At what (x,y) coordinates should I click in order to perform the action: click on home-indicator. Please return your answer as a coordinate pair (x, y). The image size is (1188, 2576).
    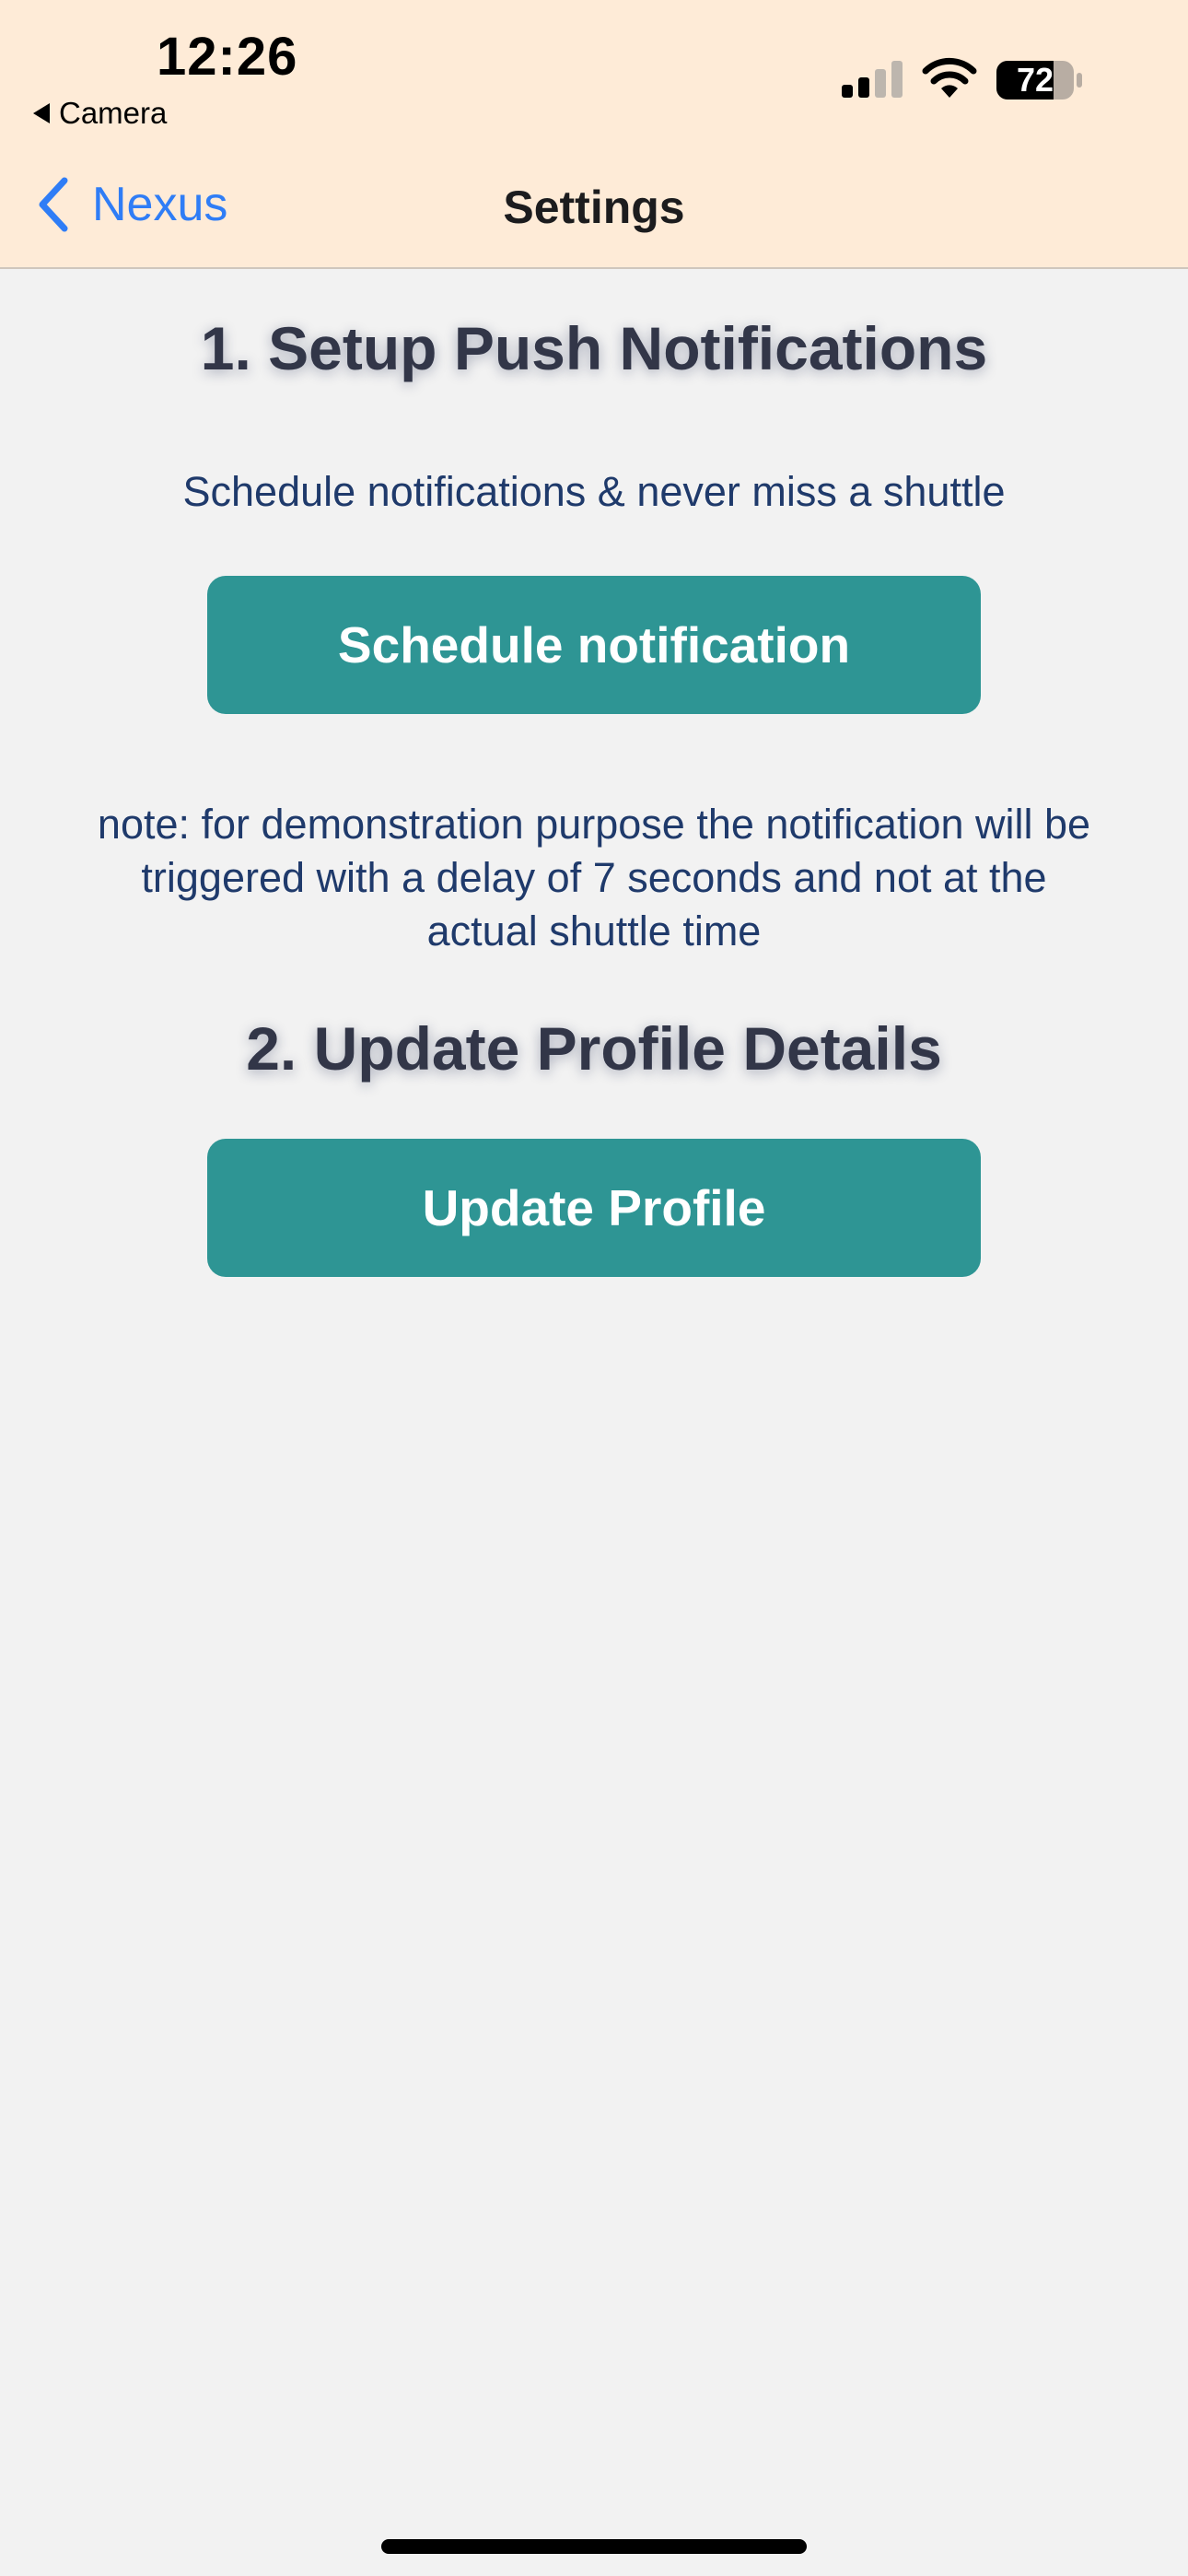
    Looking at the image, I should click on (594, 2546).